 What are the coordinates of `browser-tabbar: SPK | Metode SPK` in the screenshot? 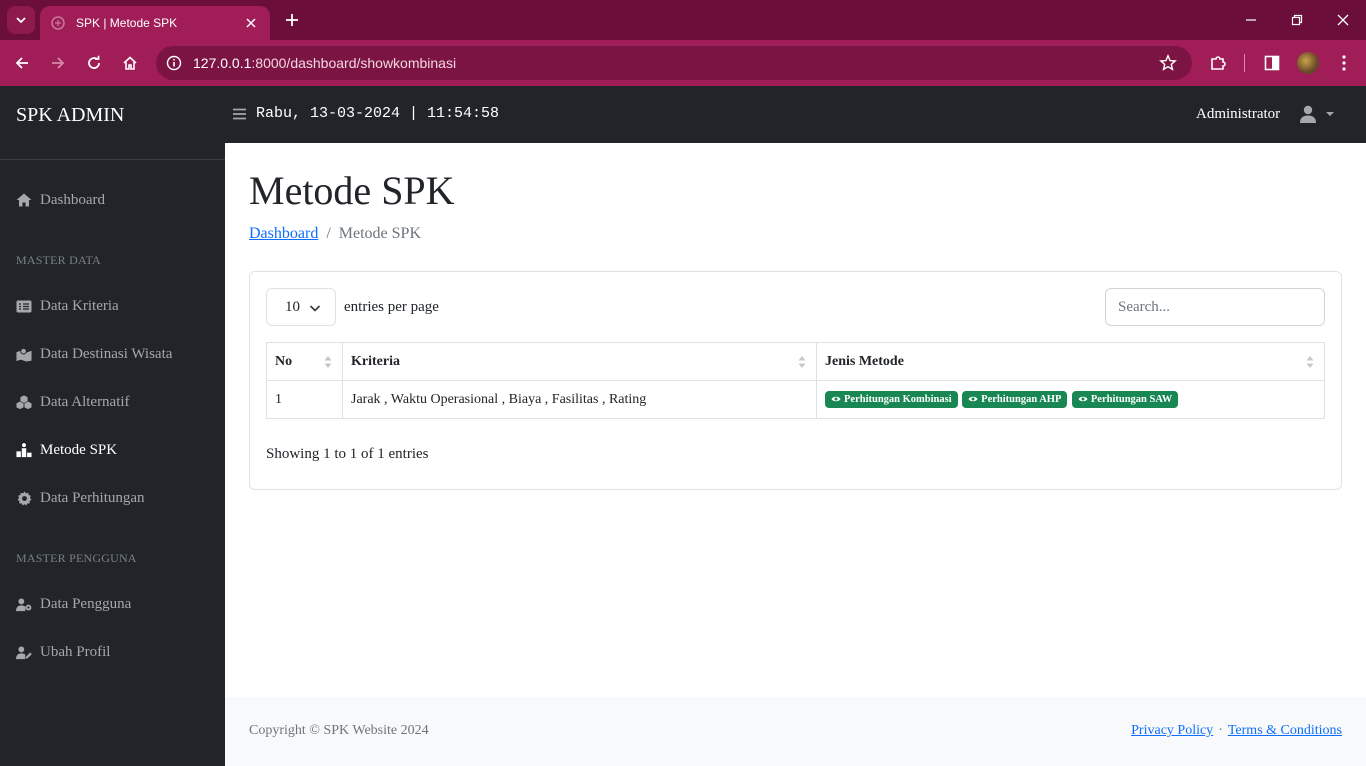 It's located at (683, 20).